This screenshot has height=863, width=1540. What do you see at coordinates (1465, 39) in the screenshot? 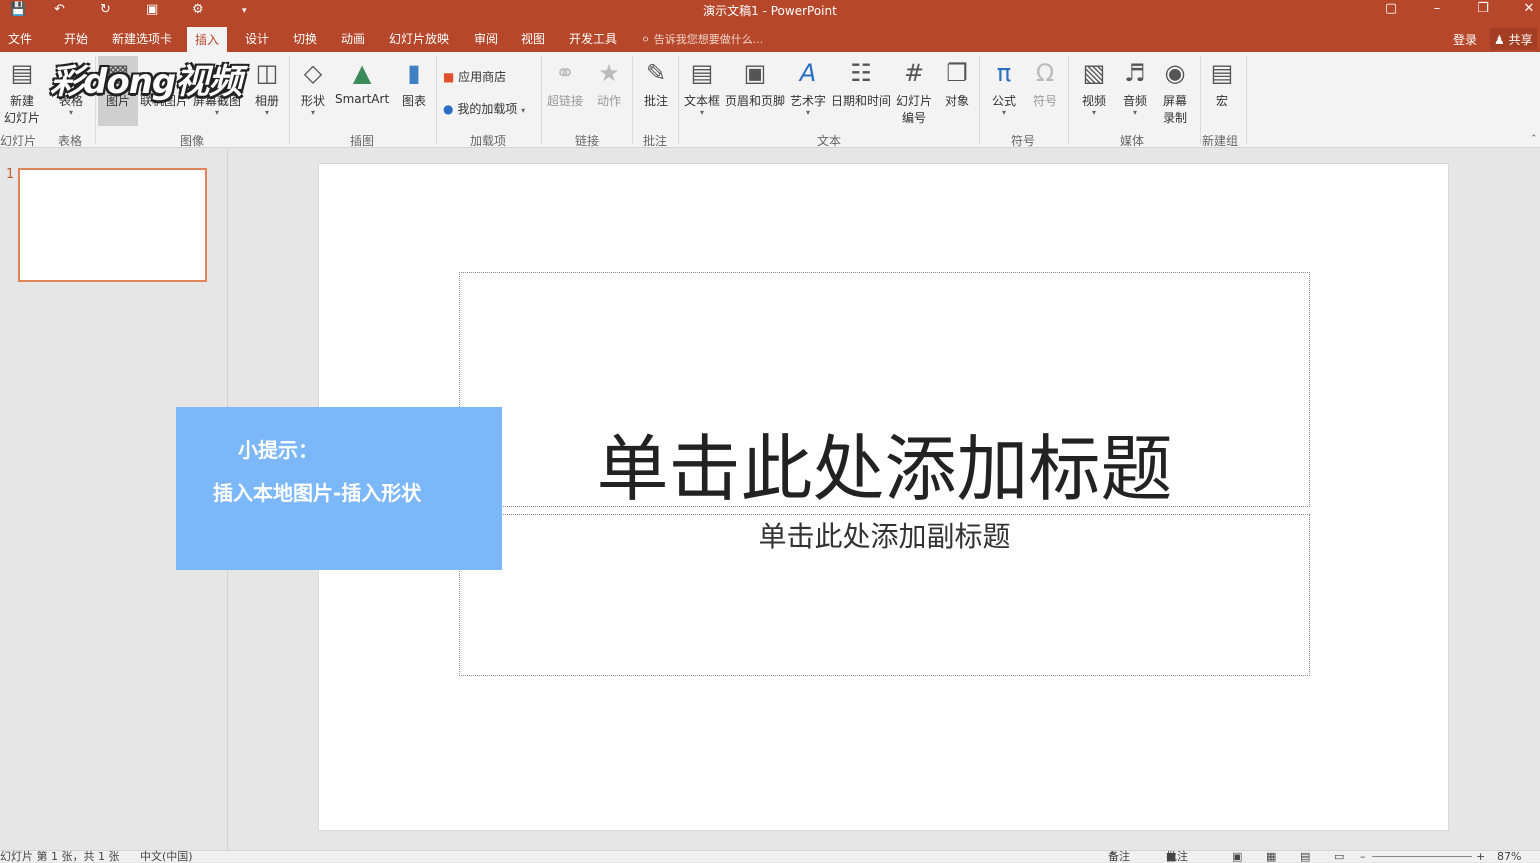
I see `login-link: 登录` at bounding box center [1465, 39].